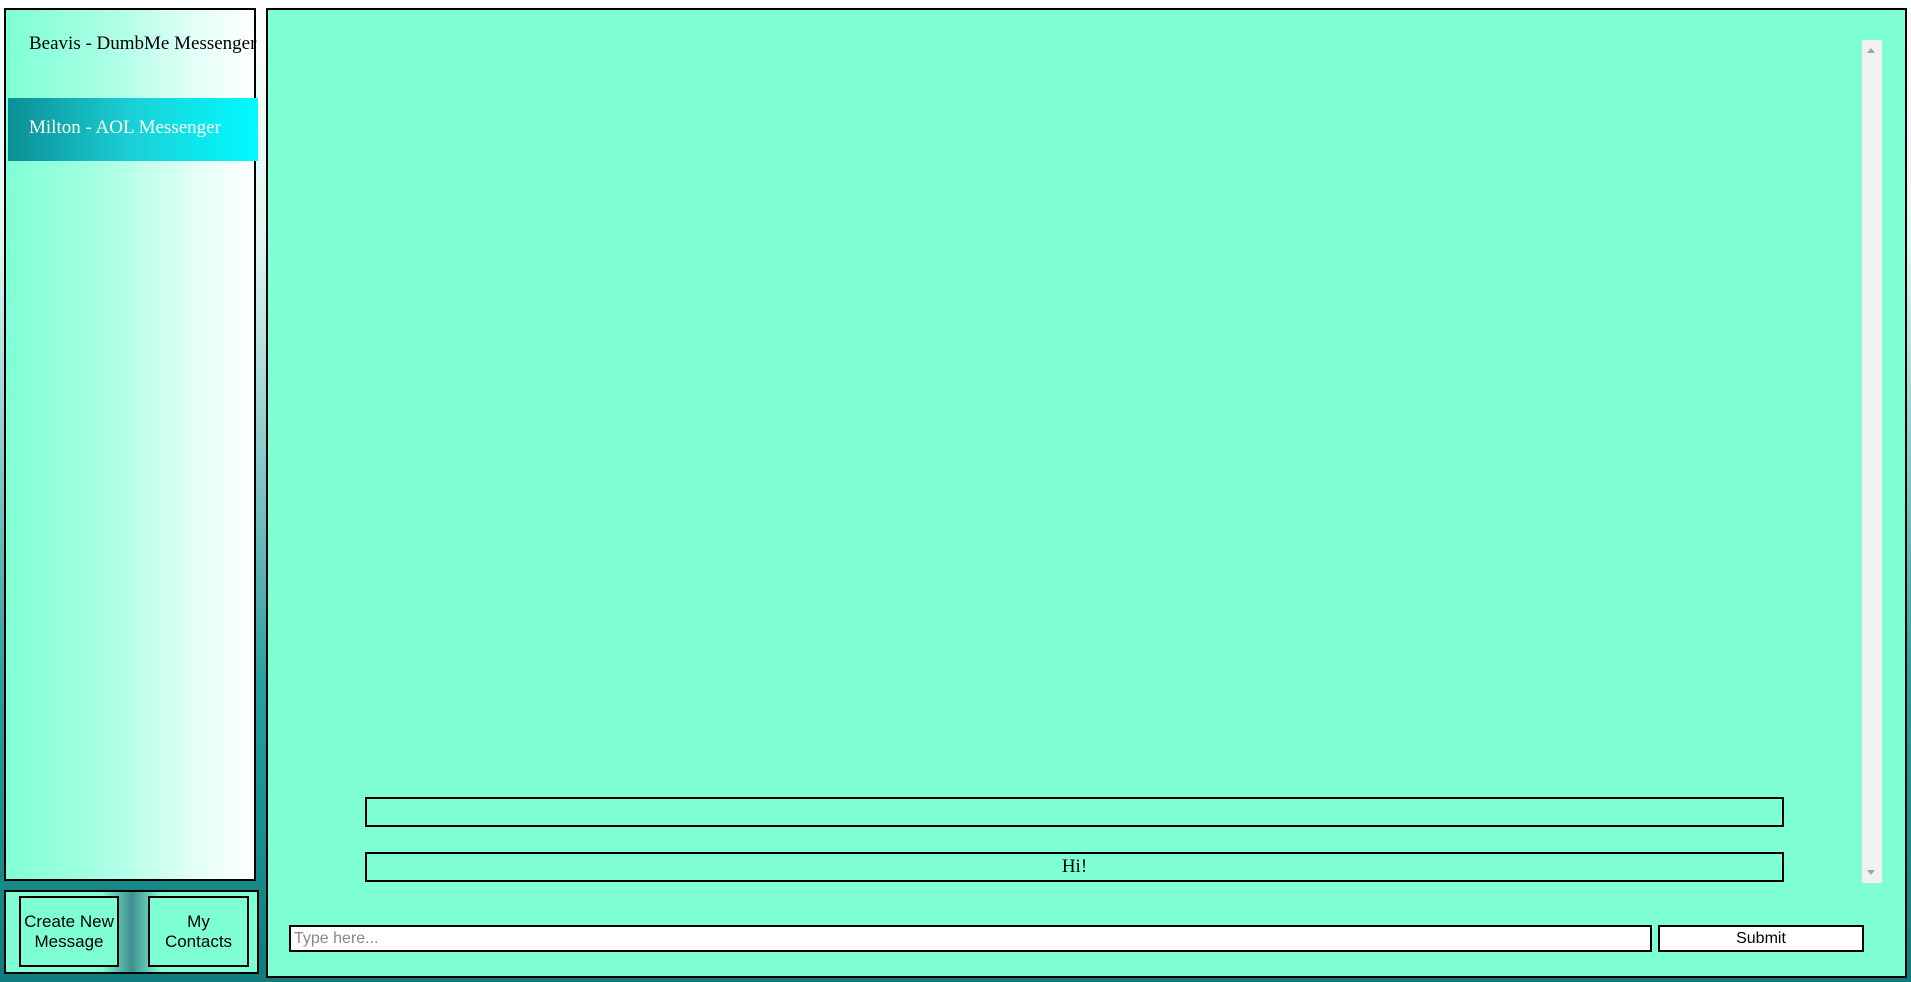  I want to click on sidebar-actions: Create New Message My Contacts, so click(131, 932).